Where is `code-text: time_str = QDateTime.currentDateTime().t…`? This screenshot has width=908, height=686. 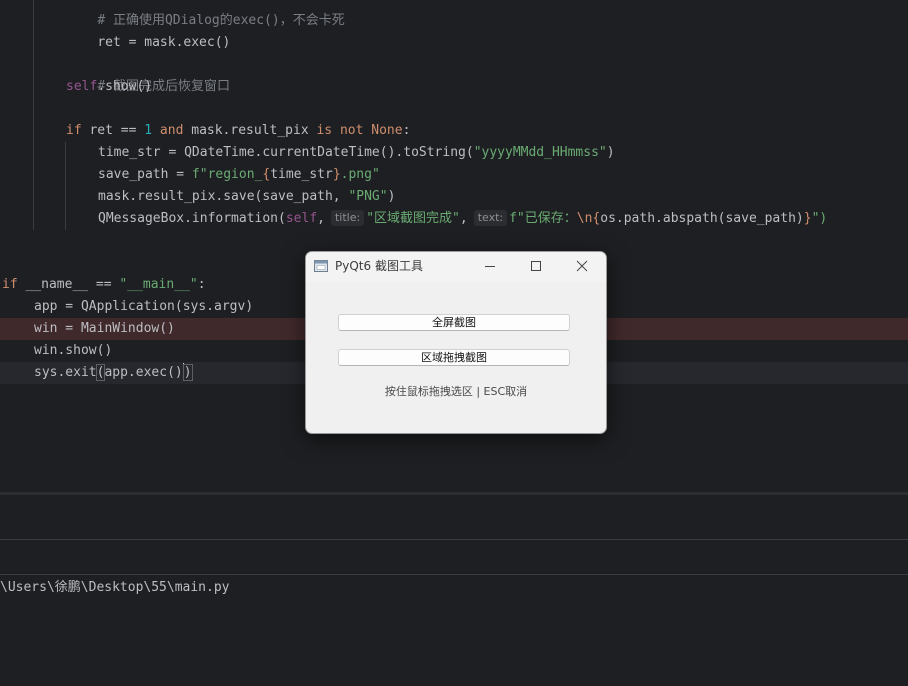 code-text: time_str = QDateTime.currentDateTime().t… is located at coordinates (286, 152).